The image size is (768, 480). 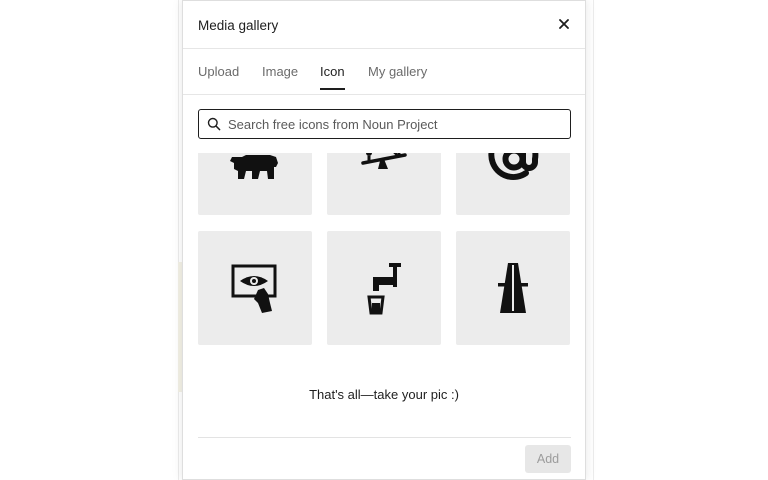 I want to click on add-button: Add, so click(x=548, y=459).